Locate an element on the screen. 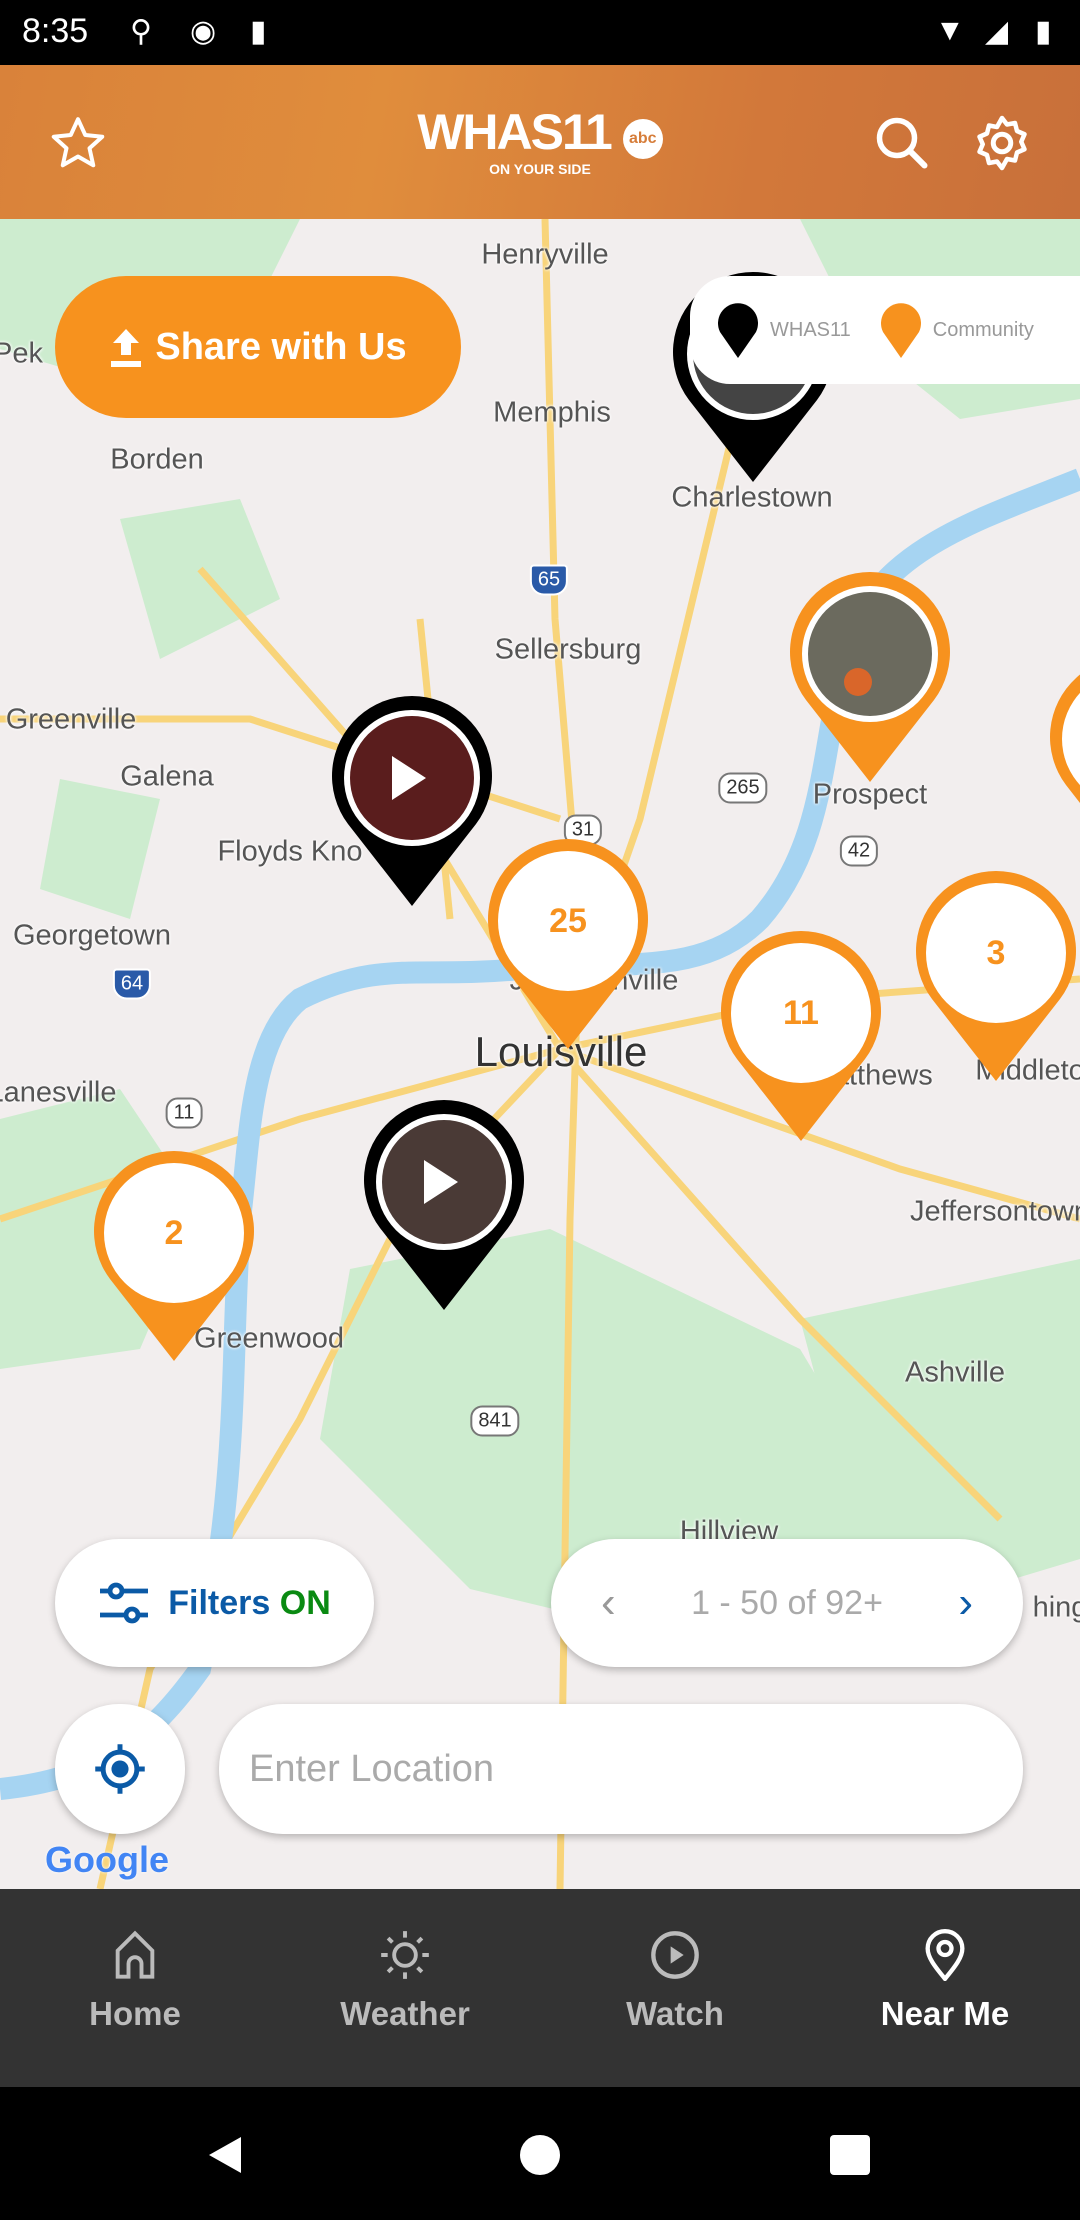 This screenshot has width=1080, height=2220. whas11-logo: WHAS11 abc ON YOUR SIDE is located at coordinates (540, 142).